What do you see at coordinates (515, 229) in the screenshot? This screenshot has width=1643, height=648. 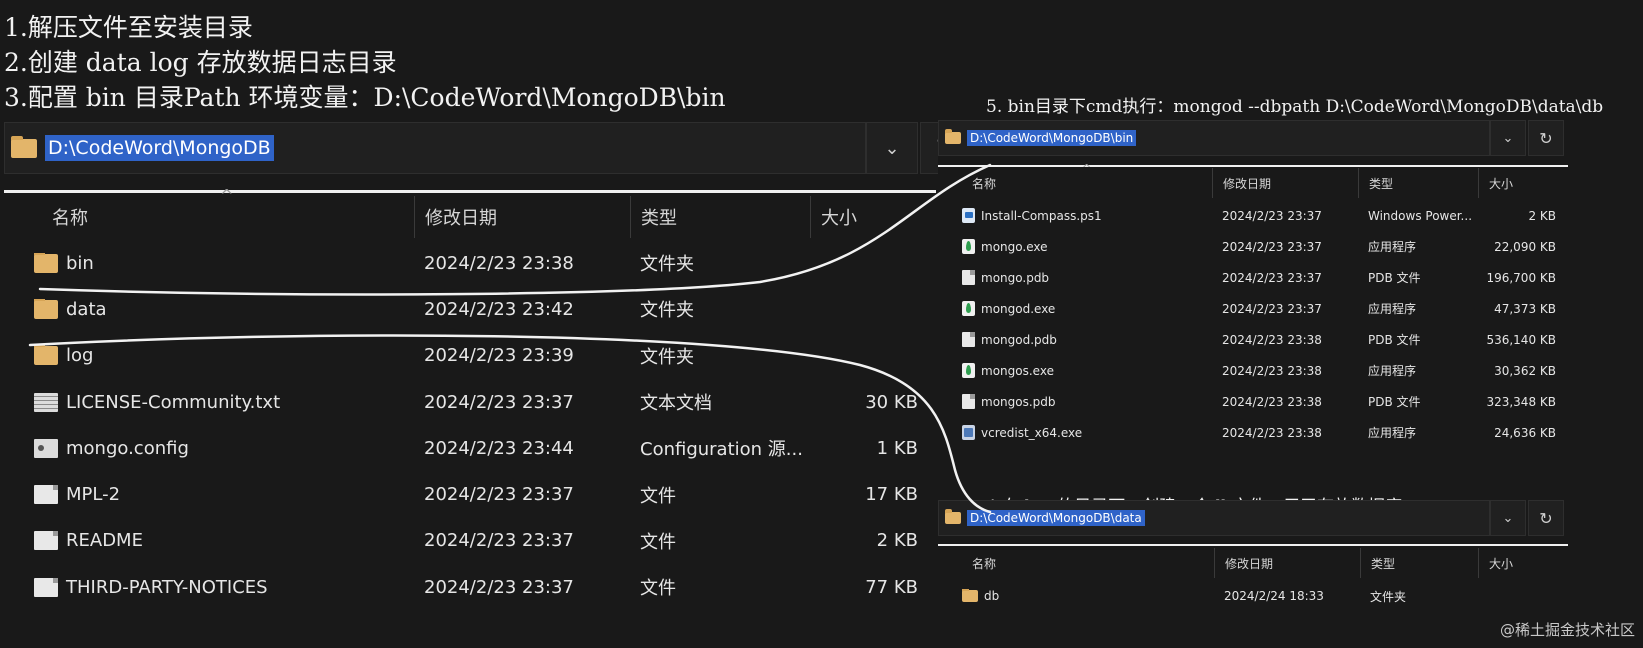 I see `underline-bin-curve` at bounding box center [515, 229].